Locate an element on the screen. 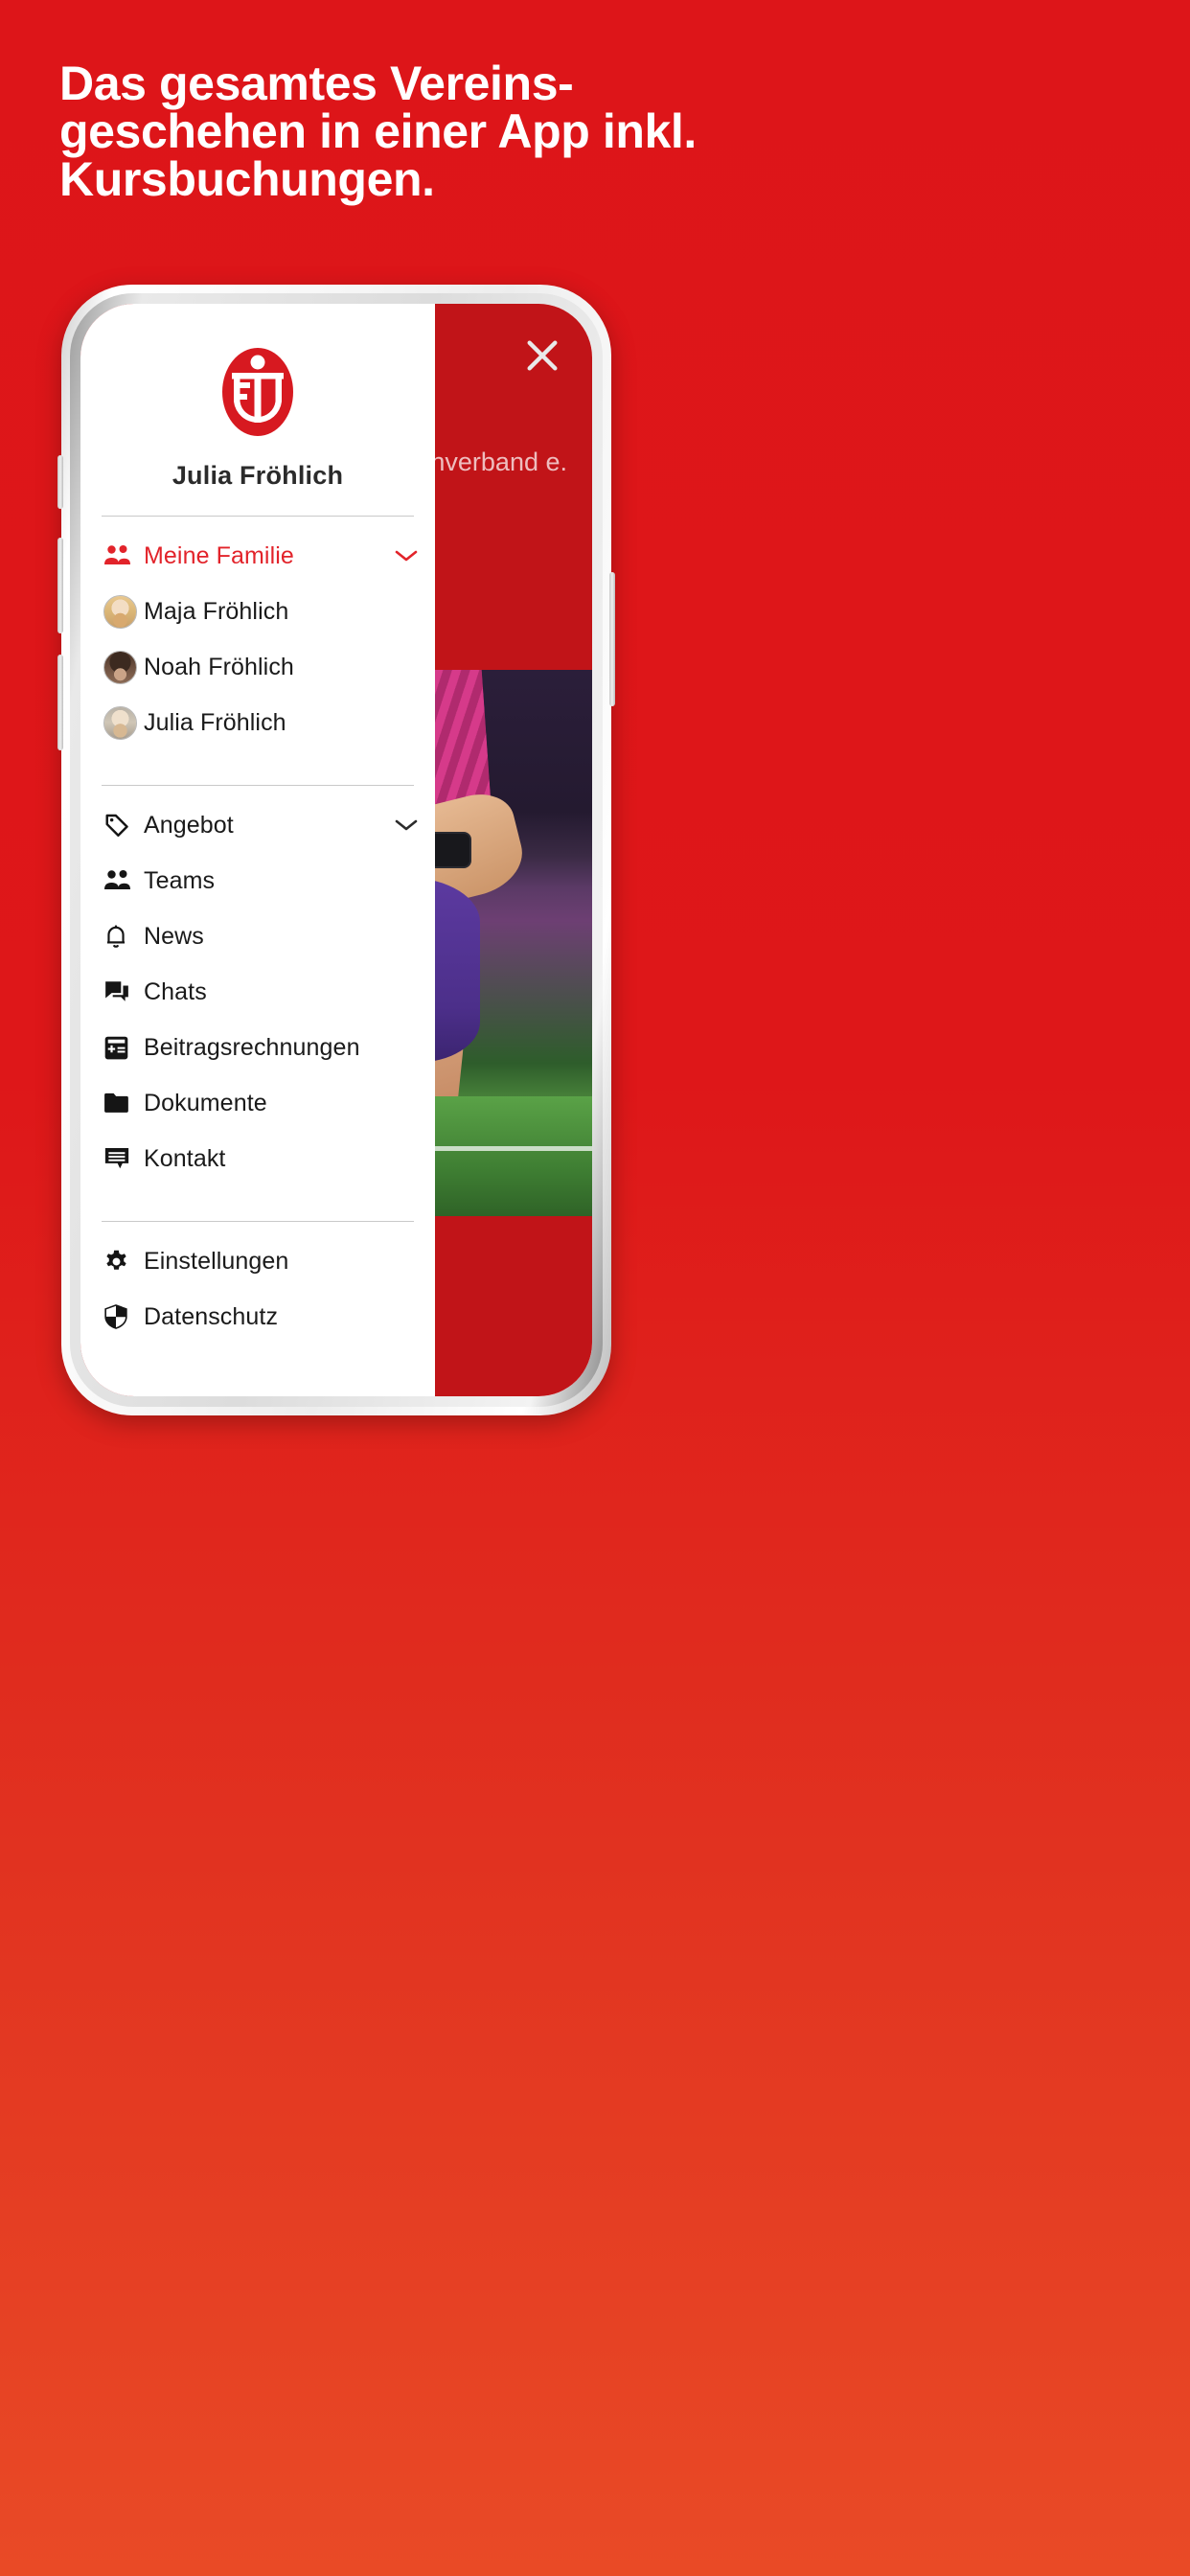 This screenshot has width=1190, height=2576. sidebar-item-label: Beitragsrechnungen is located at coordinates (252, 1047).